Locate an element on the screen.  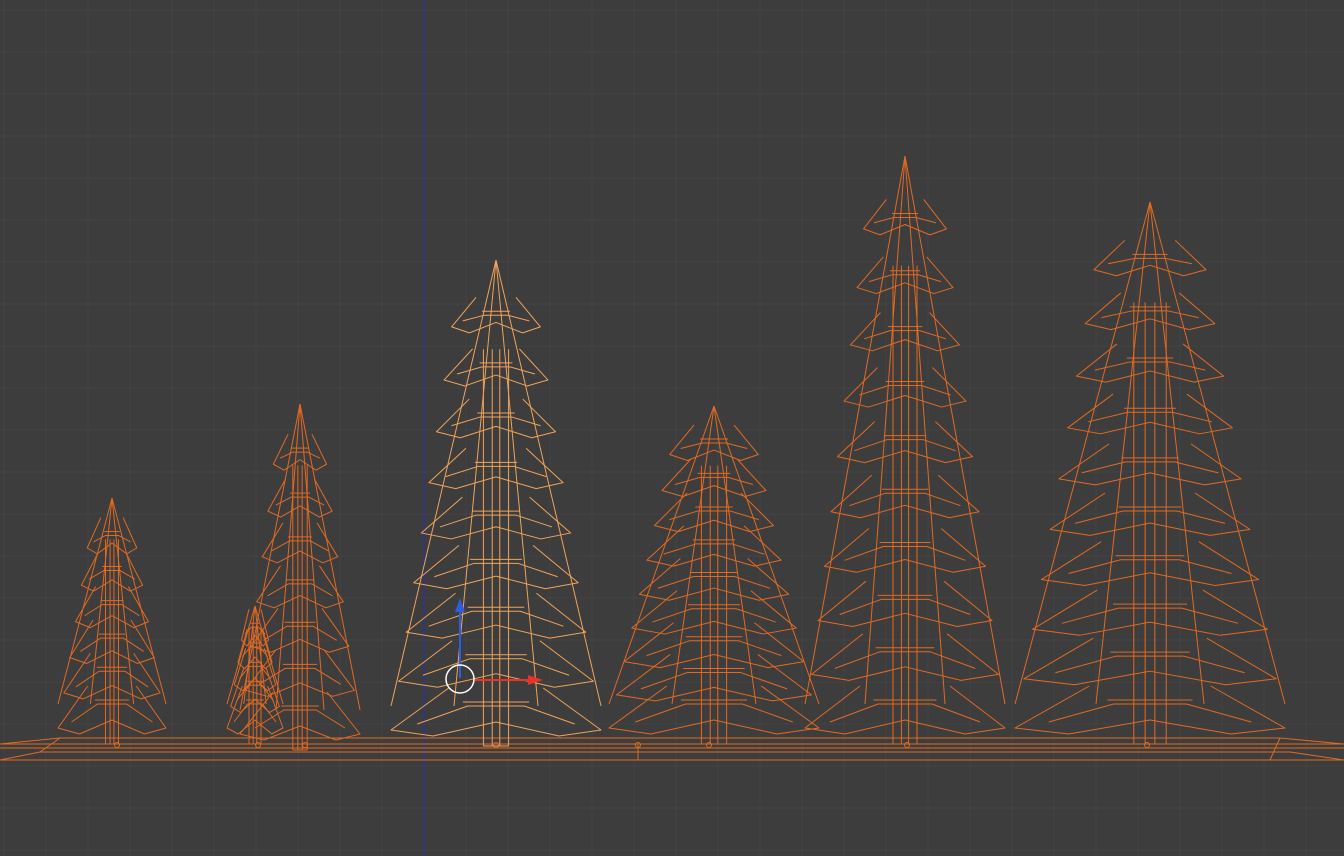
ground-plane-wireframe is located at coordinates (672, 749).